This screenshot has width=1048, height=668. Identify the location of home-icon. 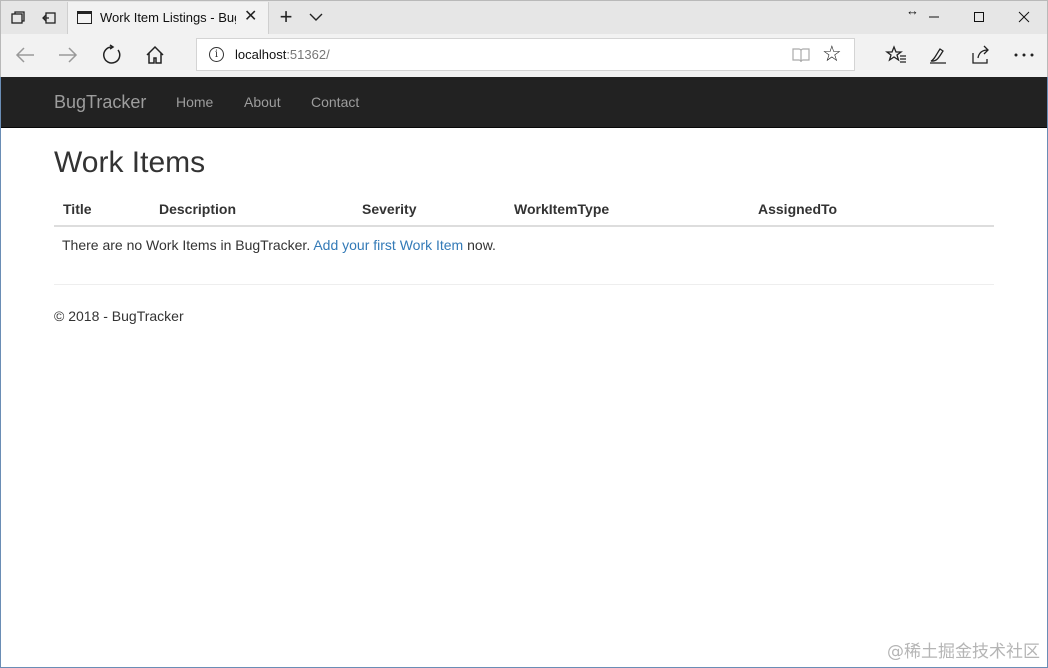
(155, 55).